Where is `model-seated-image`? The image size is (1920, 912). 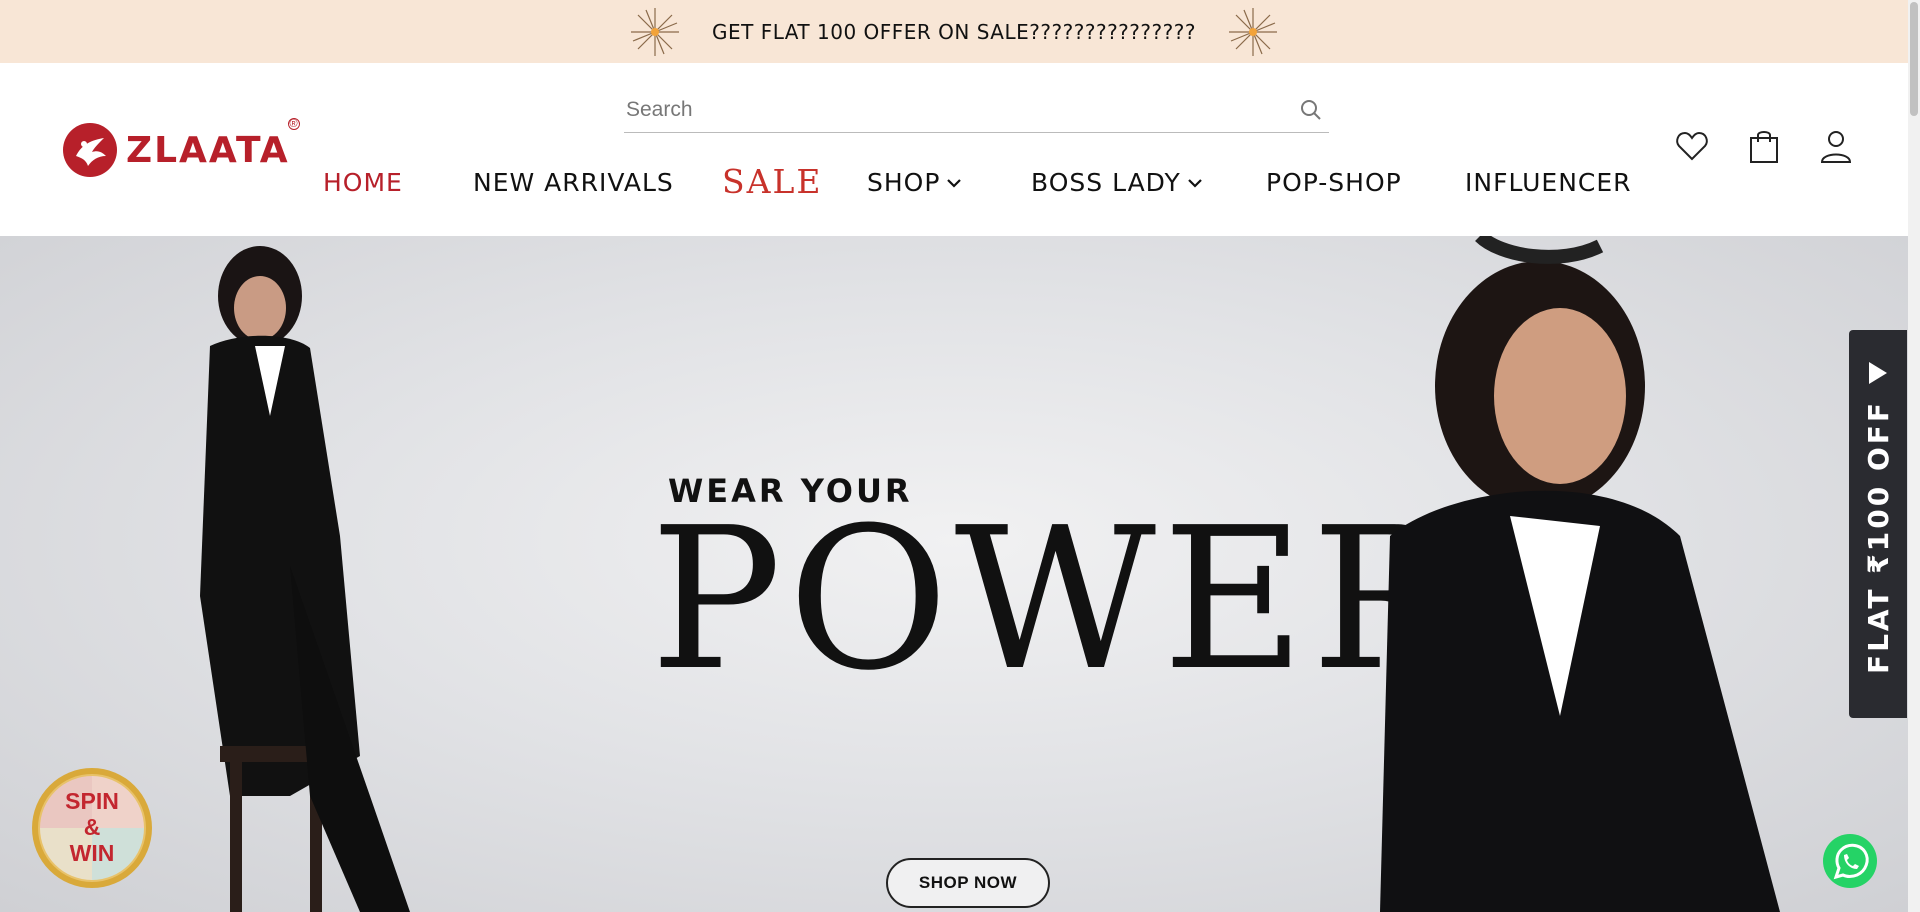
model-seated-image is located at coordinates (305, 579).